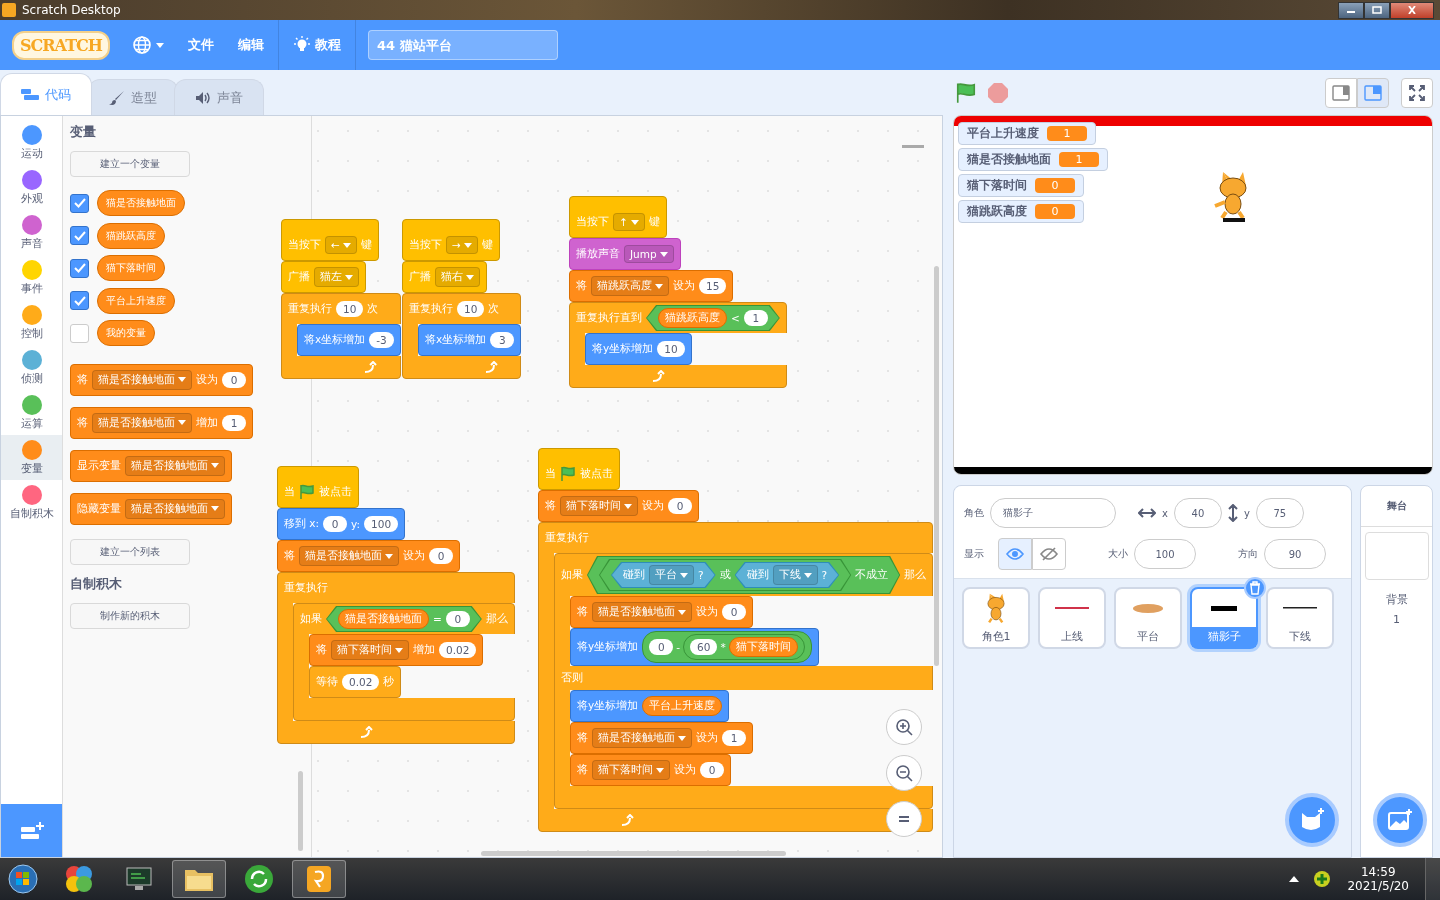  Describe the element at coordinates (420, 277) in the screenshot. I see `block-label: 广播` at that location.